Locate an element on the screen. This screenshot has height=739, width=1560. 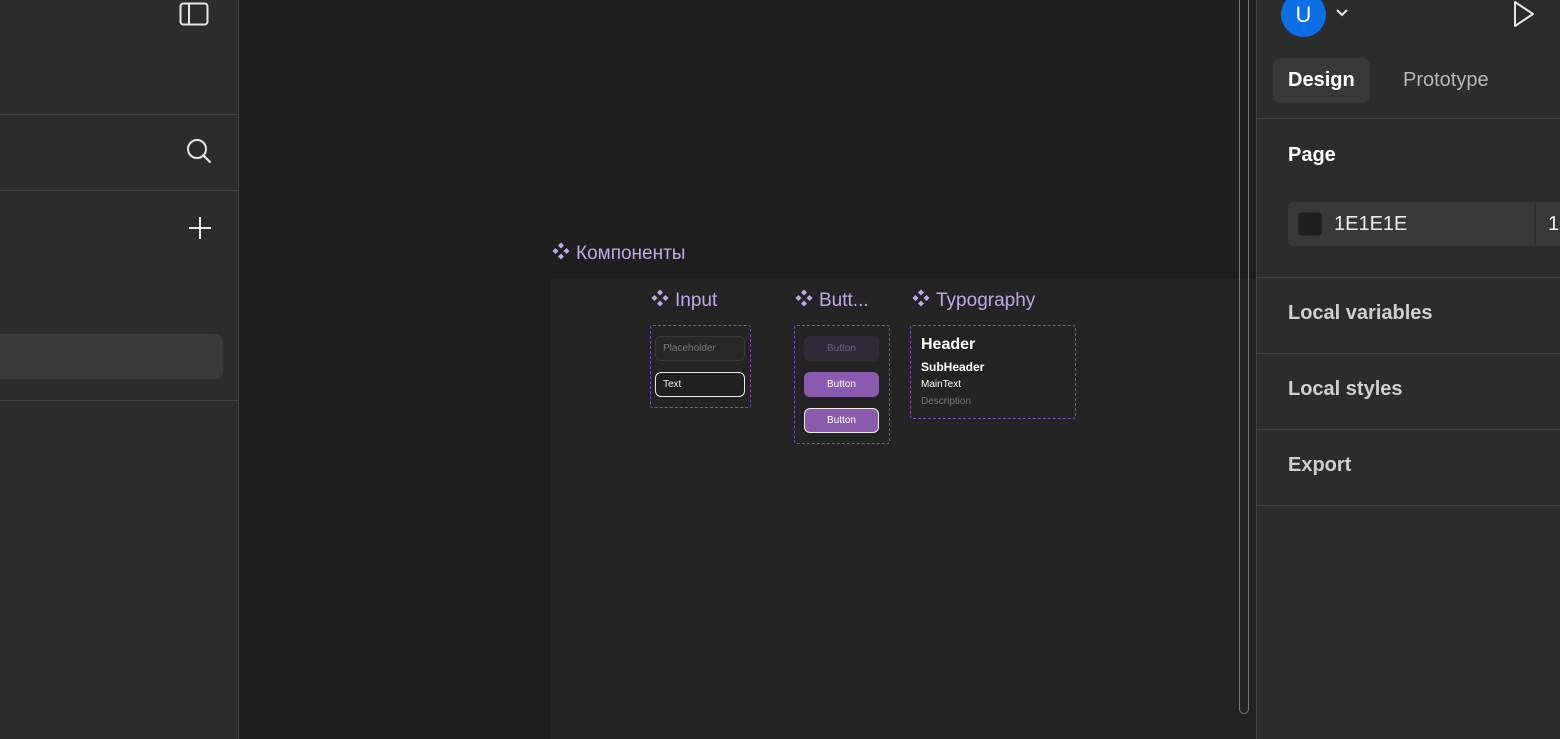
frame-title: Компоненты is located at coordinates (618, 254).